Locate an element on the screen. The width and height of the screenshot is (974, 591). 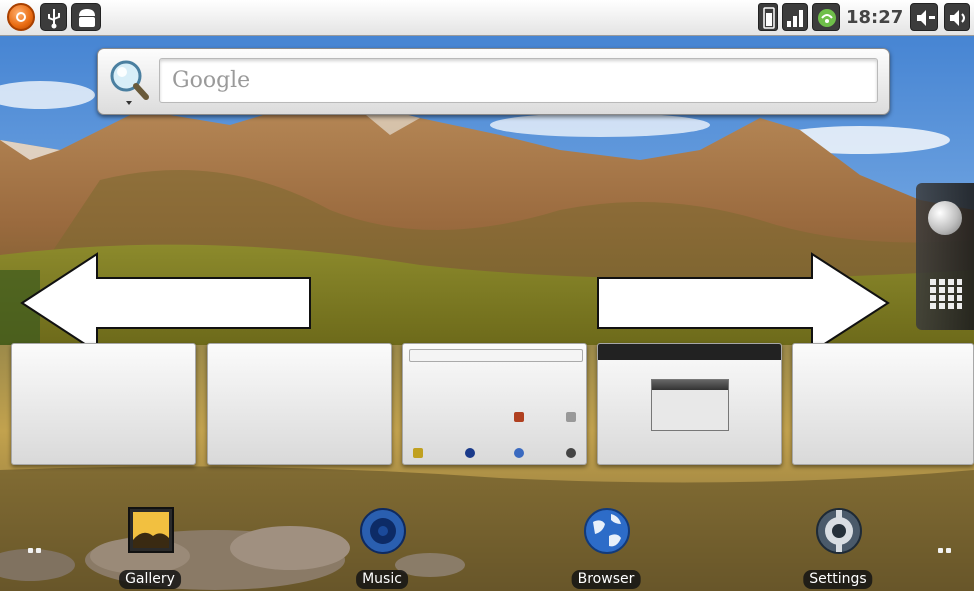
app-drawer-icon is located at coordinates (946, 294).